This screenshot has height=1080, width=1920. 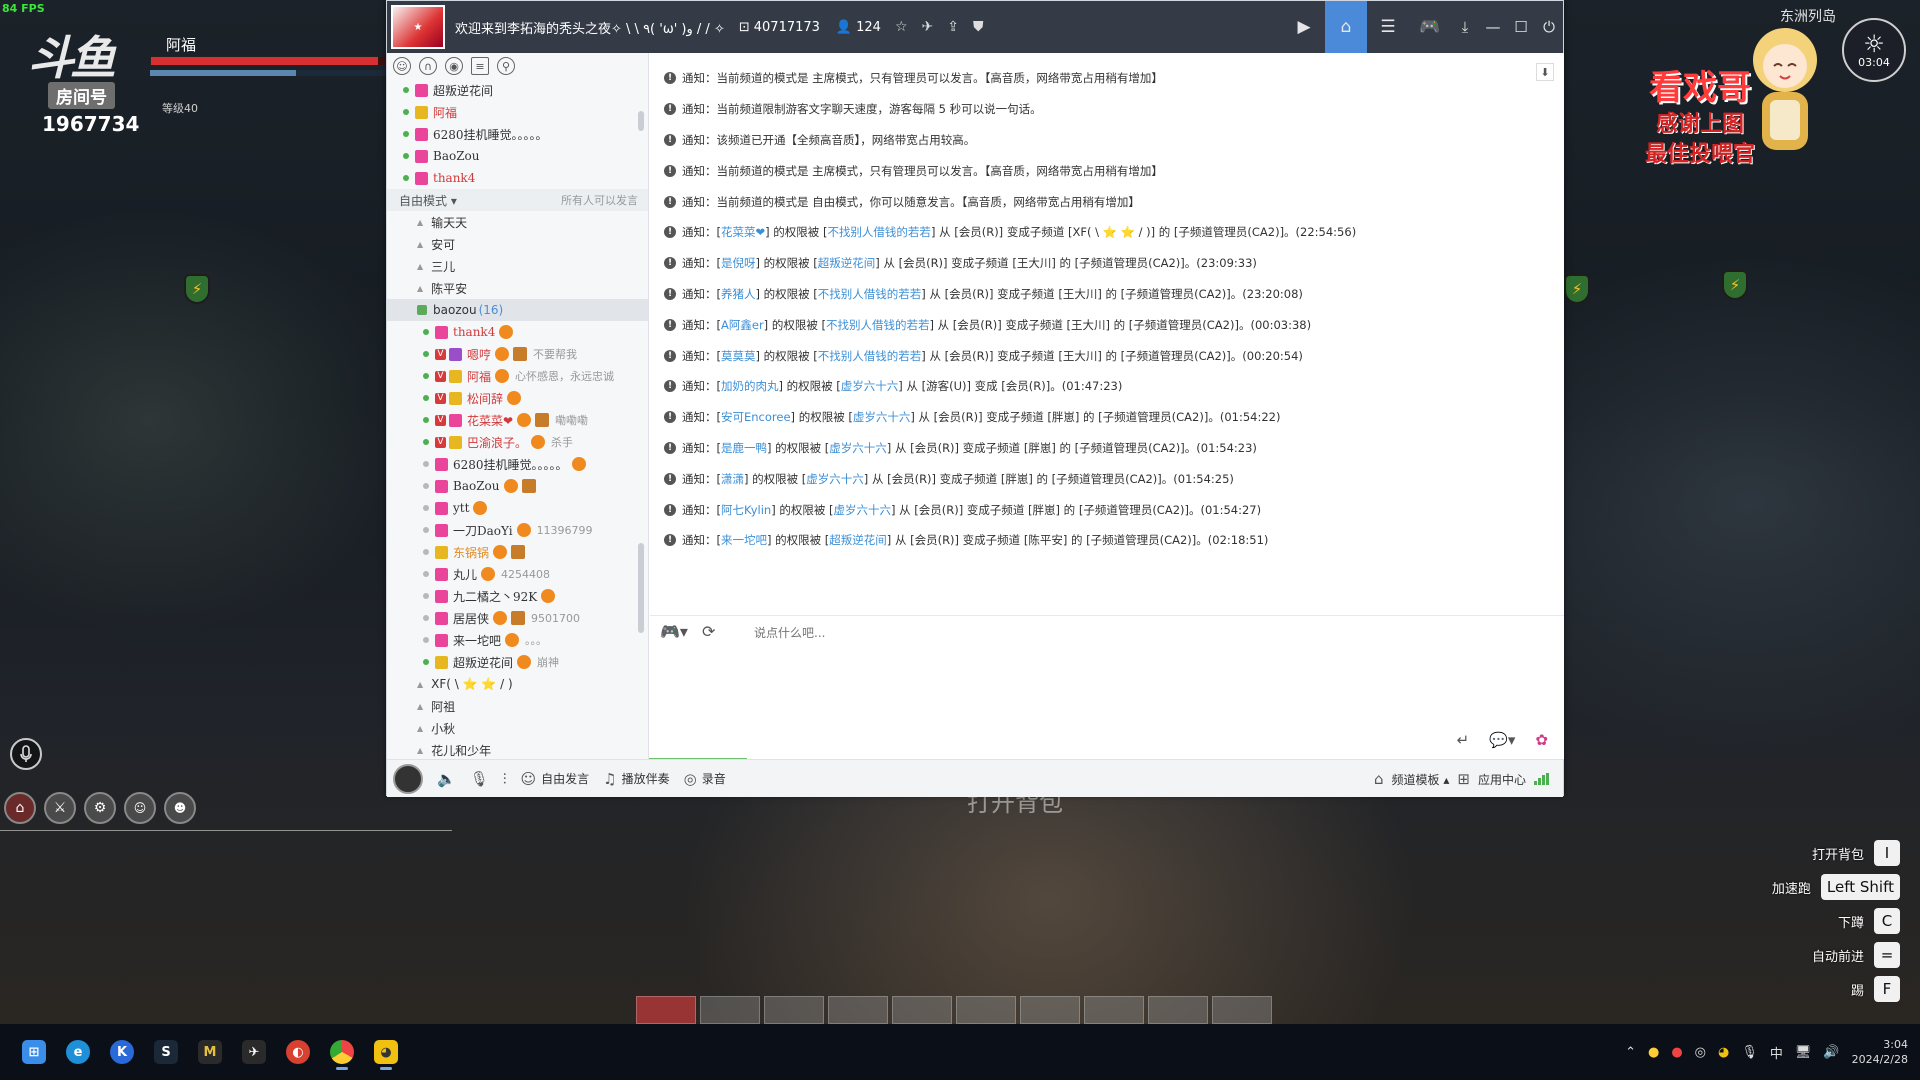 I want to click on user-settings-button: ☻, so click(x=180, y=808).